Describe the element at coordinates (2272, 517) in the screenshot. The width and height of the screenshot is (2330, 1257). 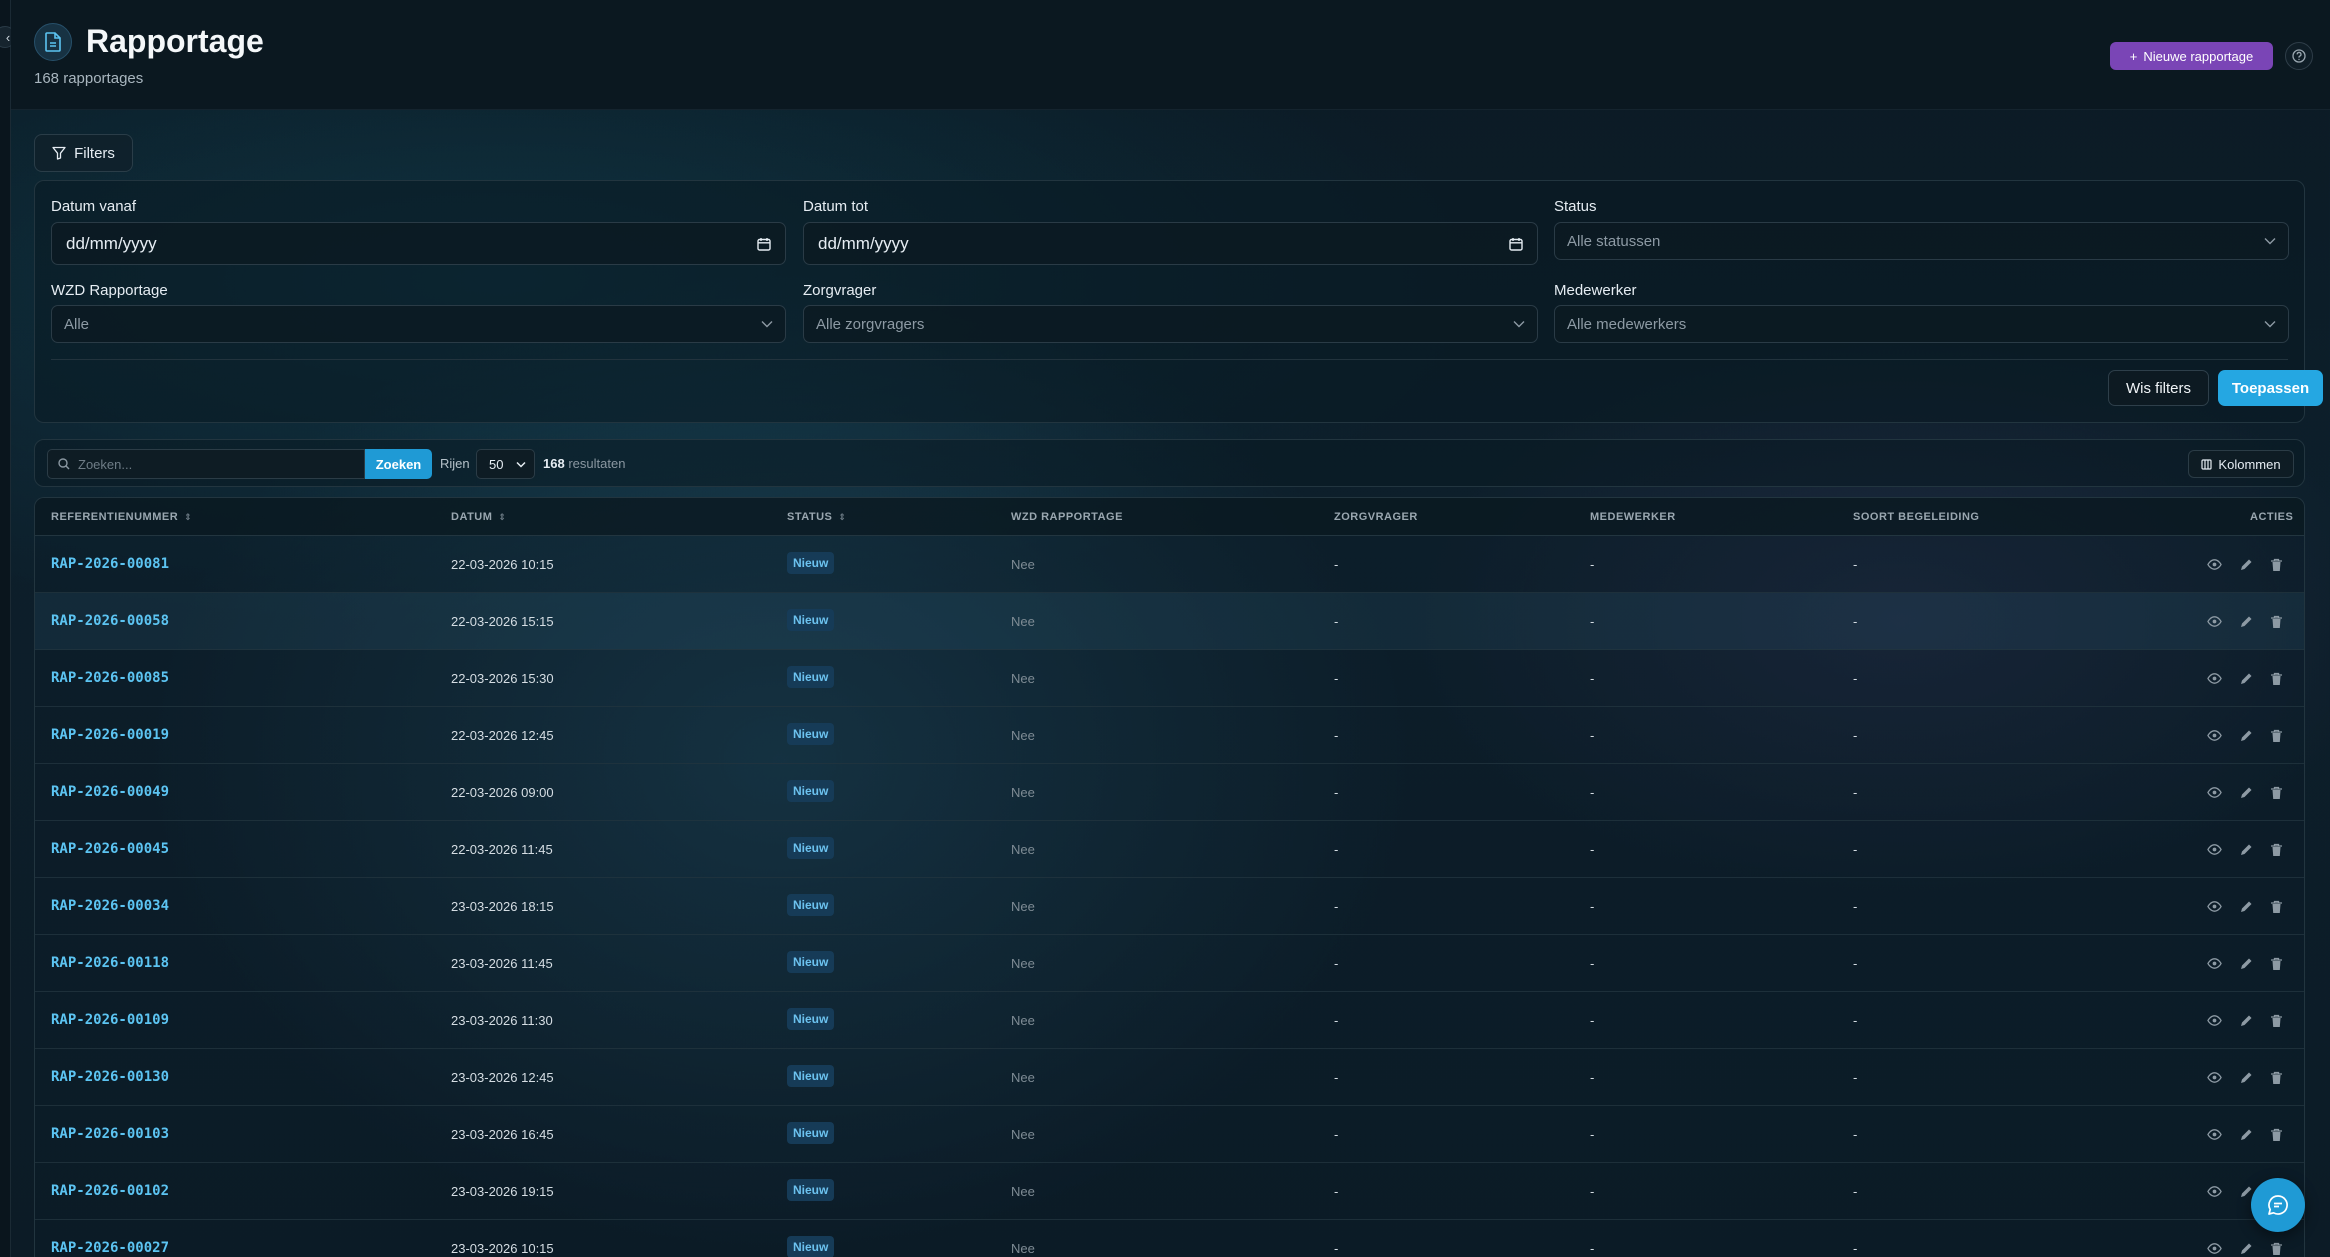
I see `header-actions: ACTIES` at that location.